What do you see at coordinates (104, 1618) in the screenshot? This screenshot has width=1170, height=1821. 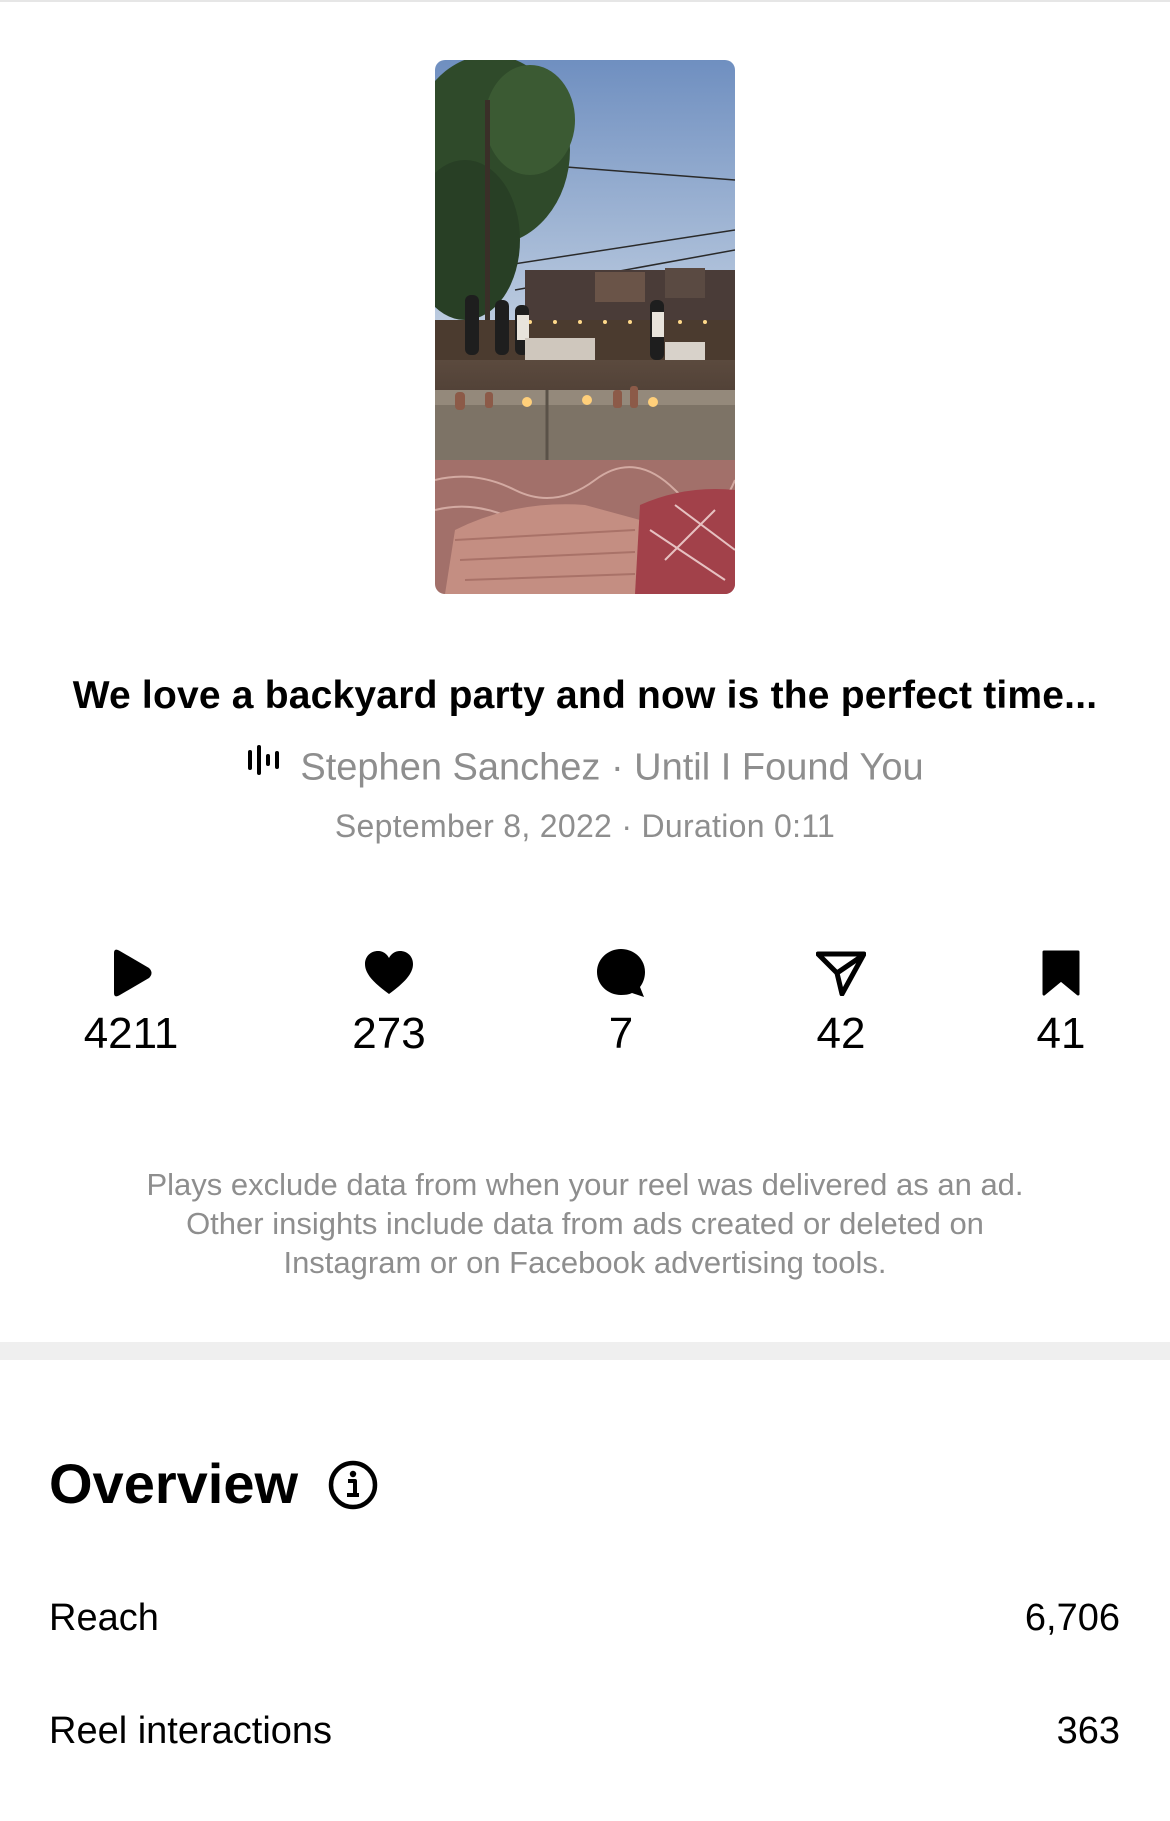 I see `reach-label: Reach` at bounding box center [104, 1618].